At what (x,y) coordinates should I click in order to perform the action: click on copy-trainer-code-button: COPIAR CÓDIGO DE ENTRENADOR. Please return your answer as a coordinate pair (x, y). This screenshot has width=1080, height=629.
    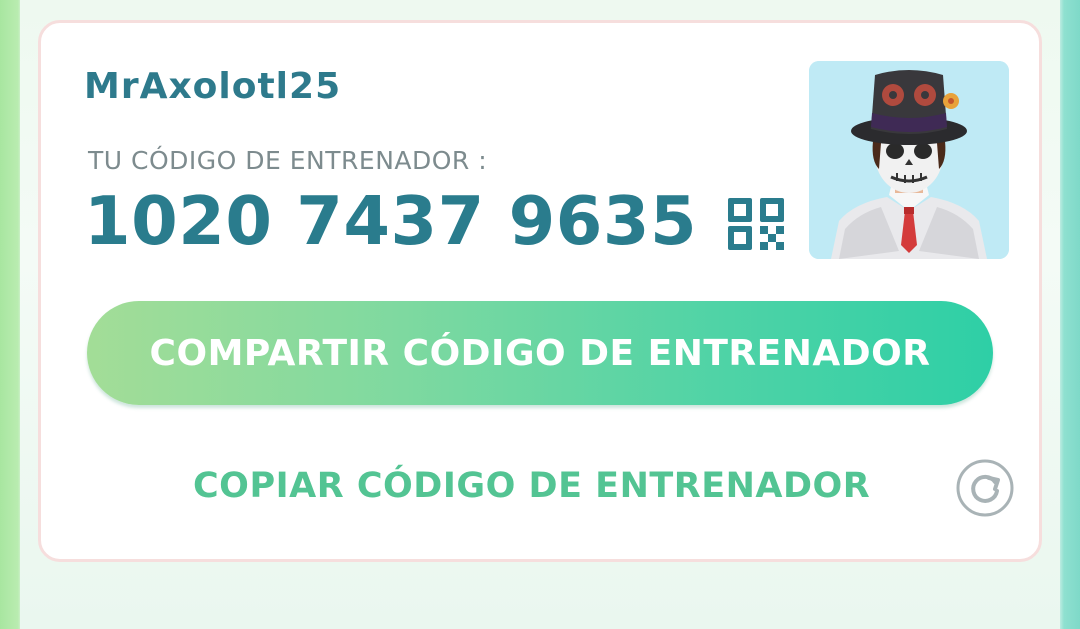
    Looking at the image, I should click on (531, 486).